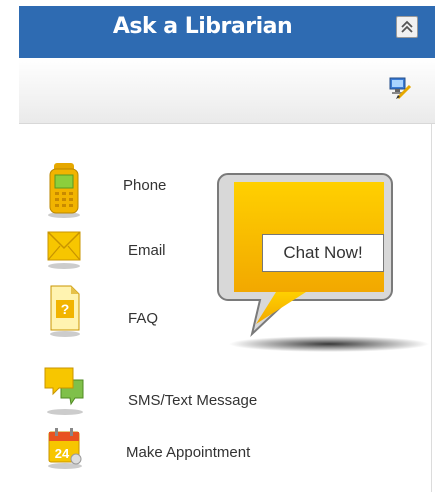 The width and height of the screenshot is (435, 492). I want to click on faq-icon-mark: ?, so click(65, 309).